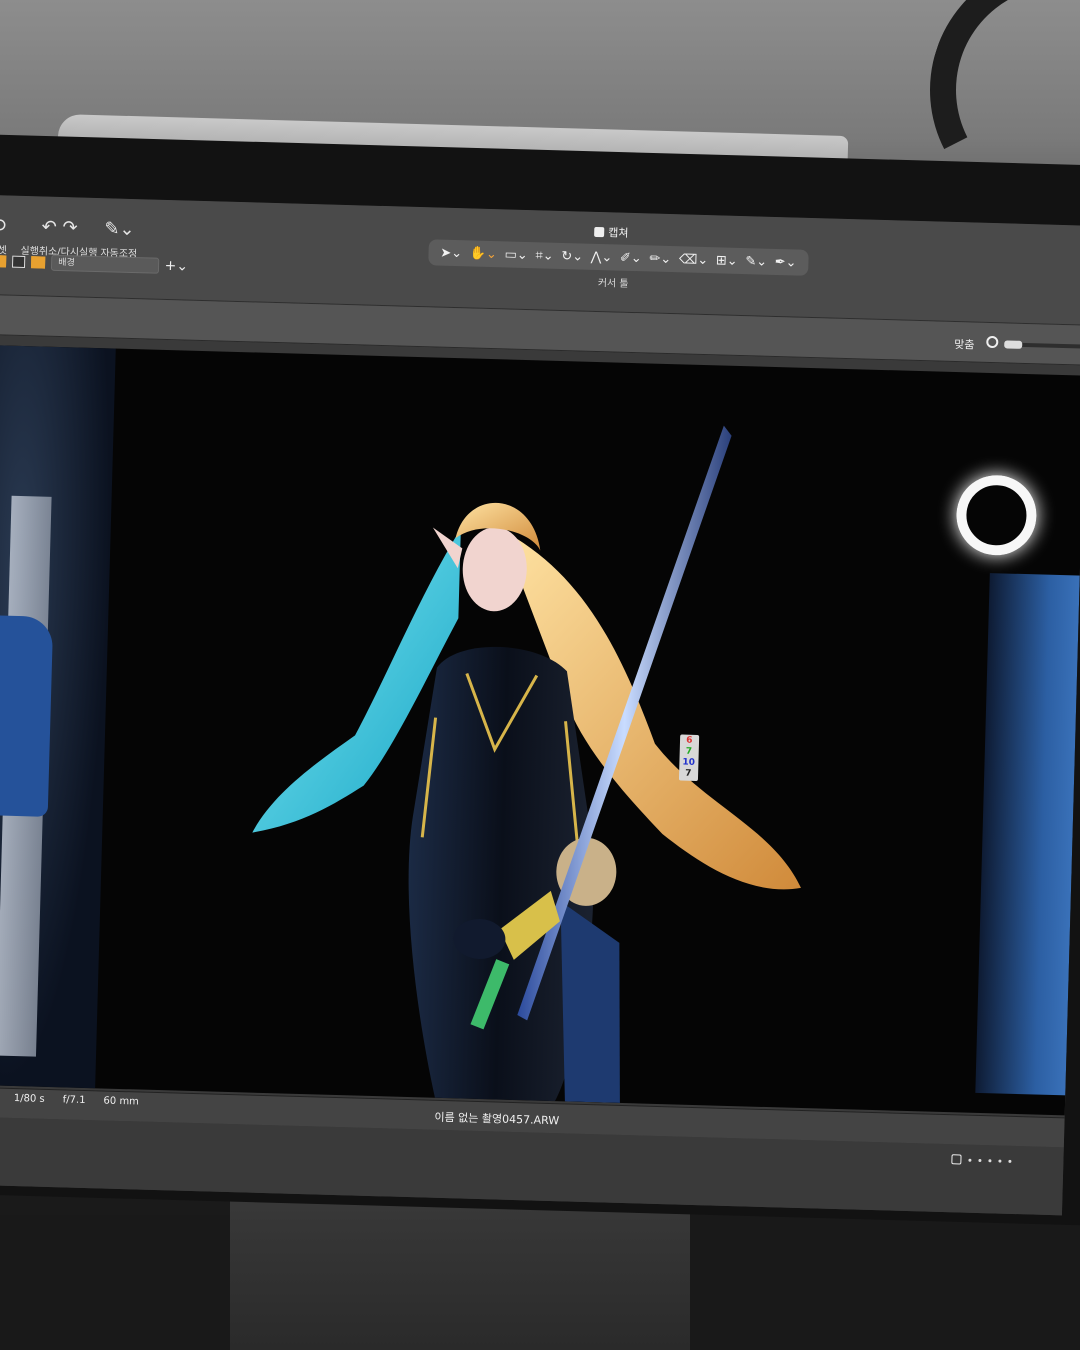 The width and height of the screenshot is (1080, 1350). I want to click on shutter-value: 1/80 s, so click(29, 1099).